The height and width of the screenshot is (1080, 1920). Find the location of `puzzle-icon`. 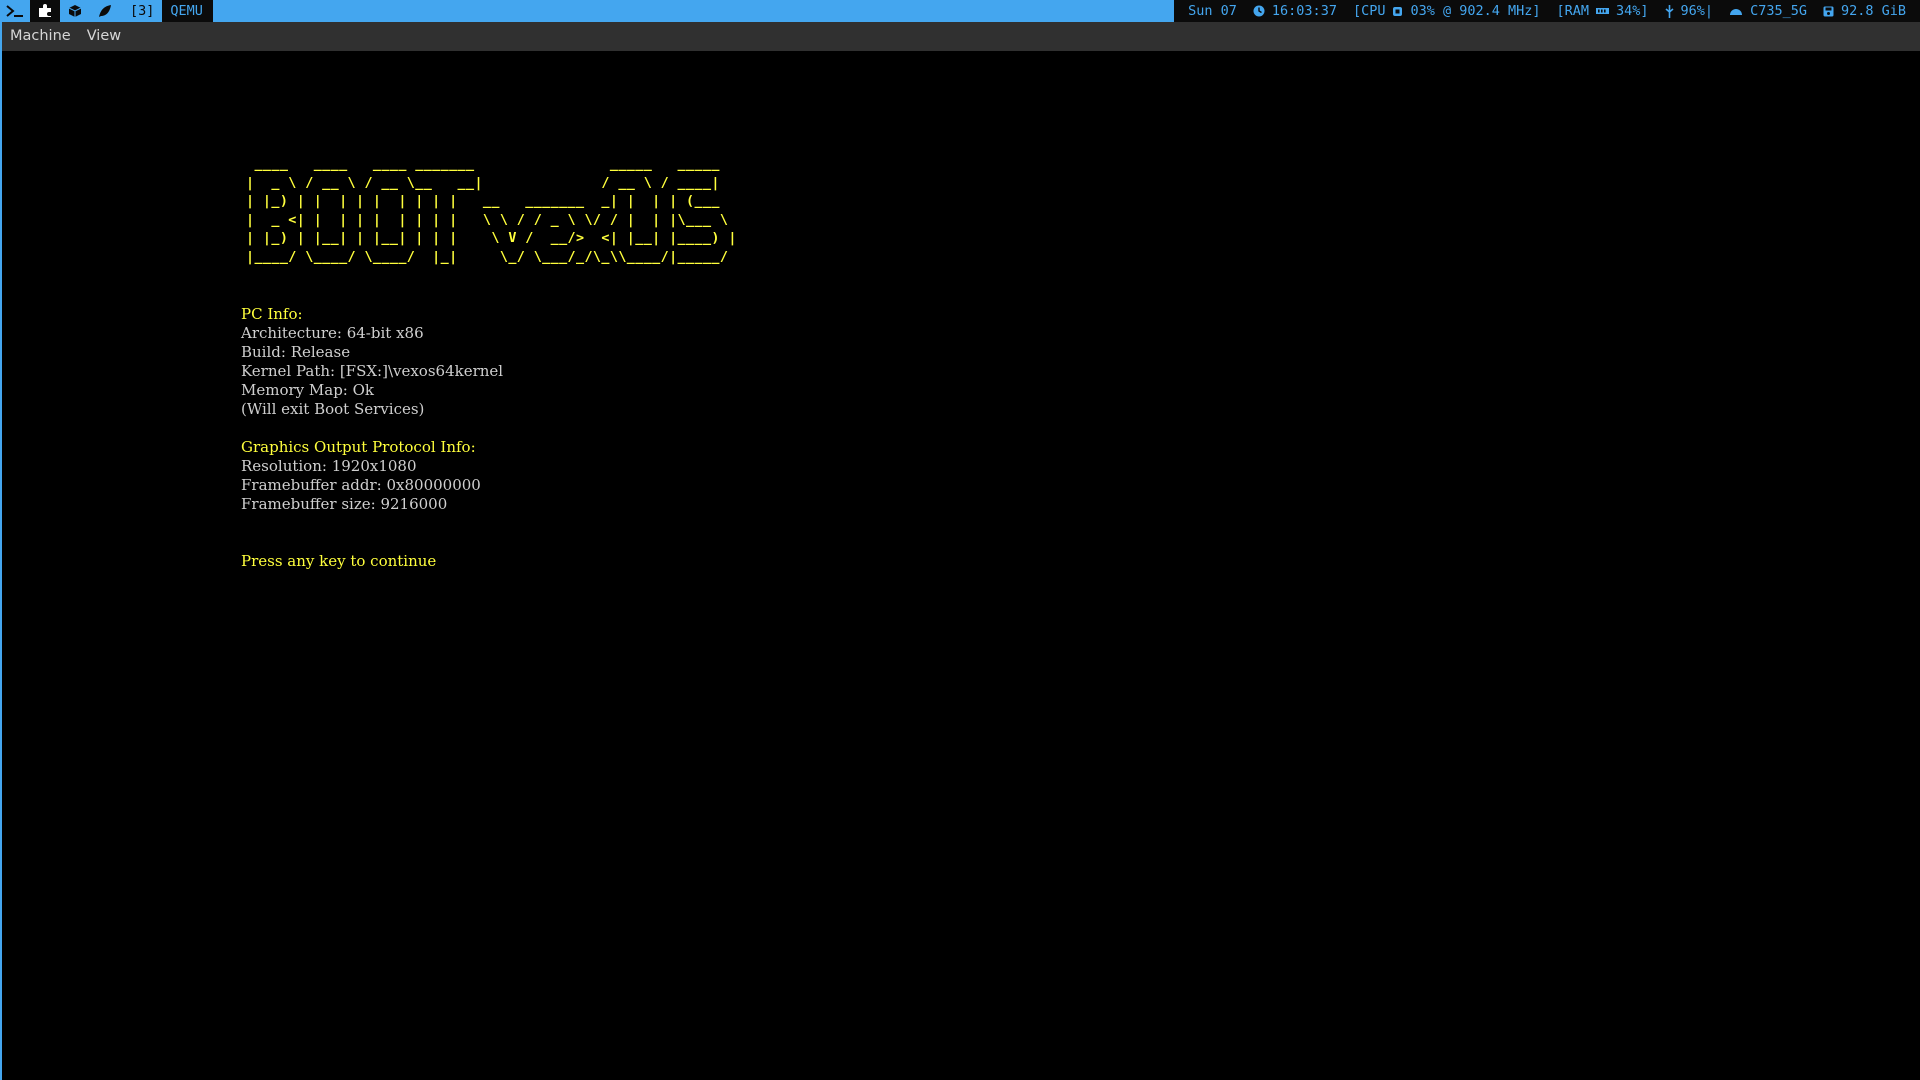

puzzle-icon is located at coordinates (45, 11).